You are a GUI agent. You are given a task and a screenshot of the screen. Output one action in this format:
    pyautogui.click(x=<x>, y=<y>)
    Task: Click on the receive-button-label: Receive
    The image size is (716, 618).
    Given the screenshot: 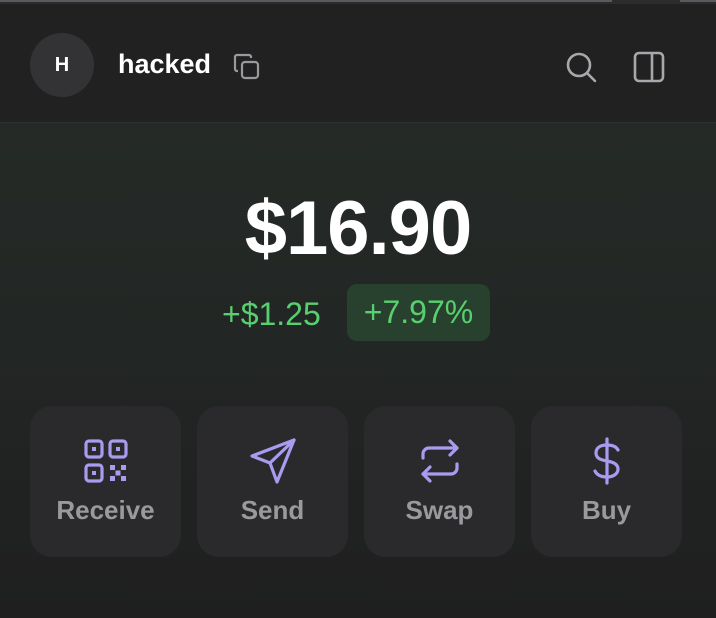 What is the action you would take?
    pyautogui.click(x=105, y=510)
    